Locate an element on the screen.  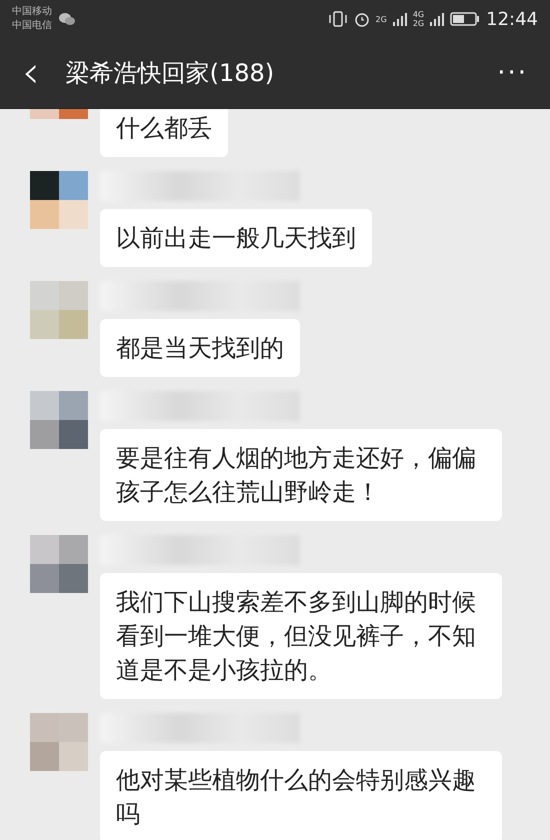
network-label: 4G is located at coordinates (418, 14).